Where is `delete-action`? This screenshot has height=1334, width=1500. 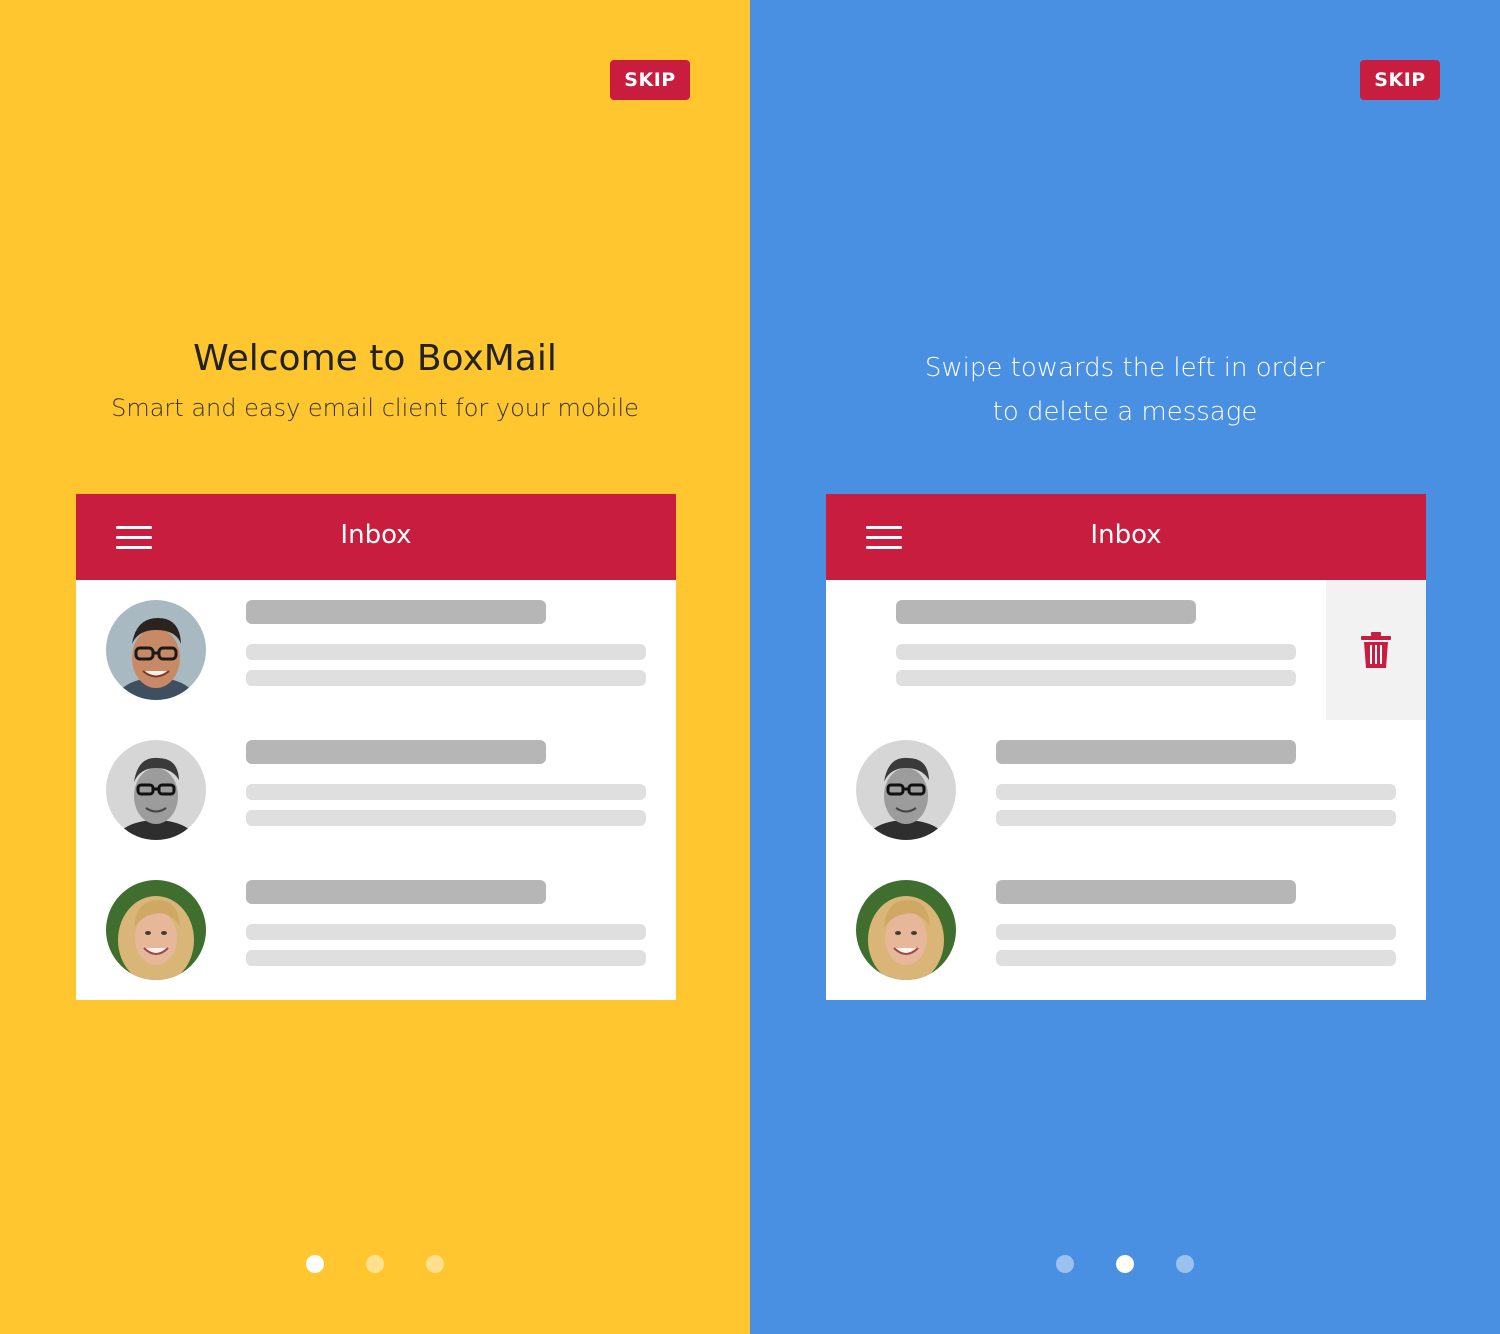 delete-action is located at coordinates (1376, 650).